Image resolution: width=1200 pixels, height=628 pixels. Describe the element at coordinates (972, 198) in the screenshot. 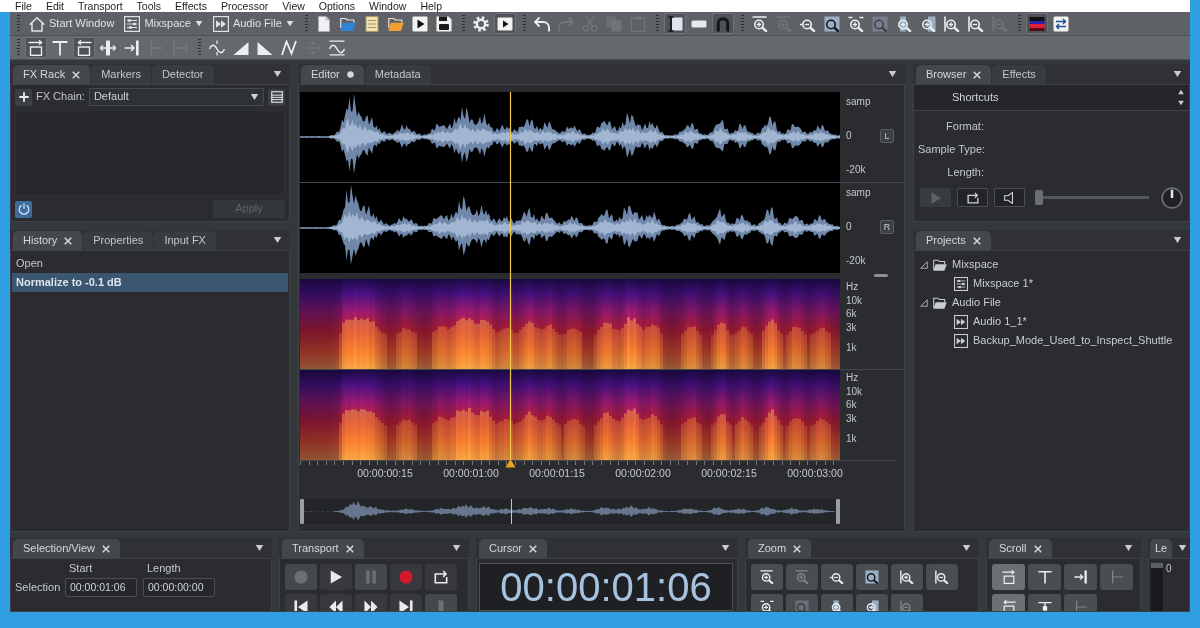

I see `loop-button` at that location.